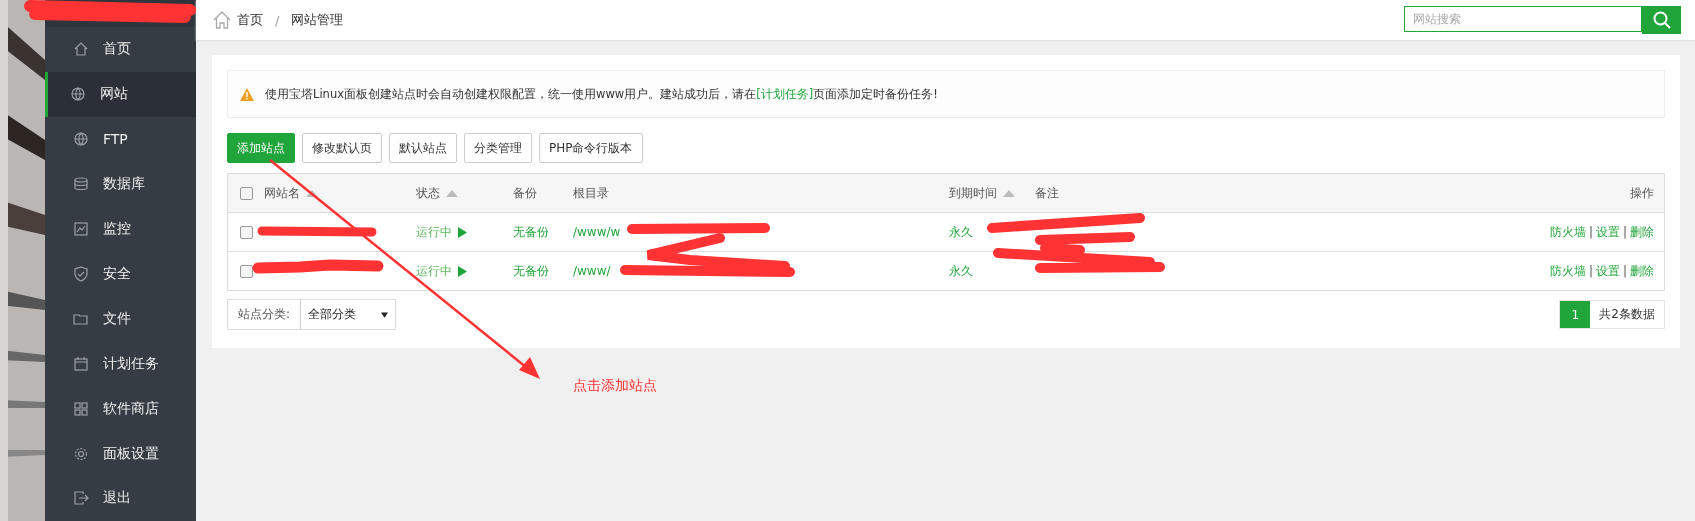  I want to click on notice-text: 使用宝塔Linux面板创建站点时会自动创建权限配置，统一使用www用户。建站成功后，请在[计划任务]页面添加定时备份任务!, so click(601, 94).